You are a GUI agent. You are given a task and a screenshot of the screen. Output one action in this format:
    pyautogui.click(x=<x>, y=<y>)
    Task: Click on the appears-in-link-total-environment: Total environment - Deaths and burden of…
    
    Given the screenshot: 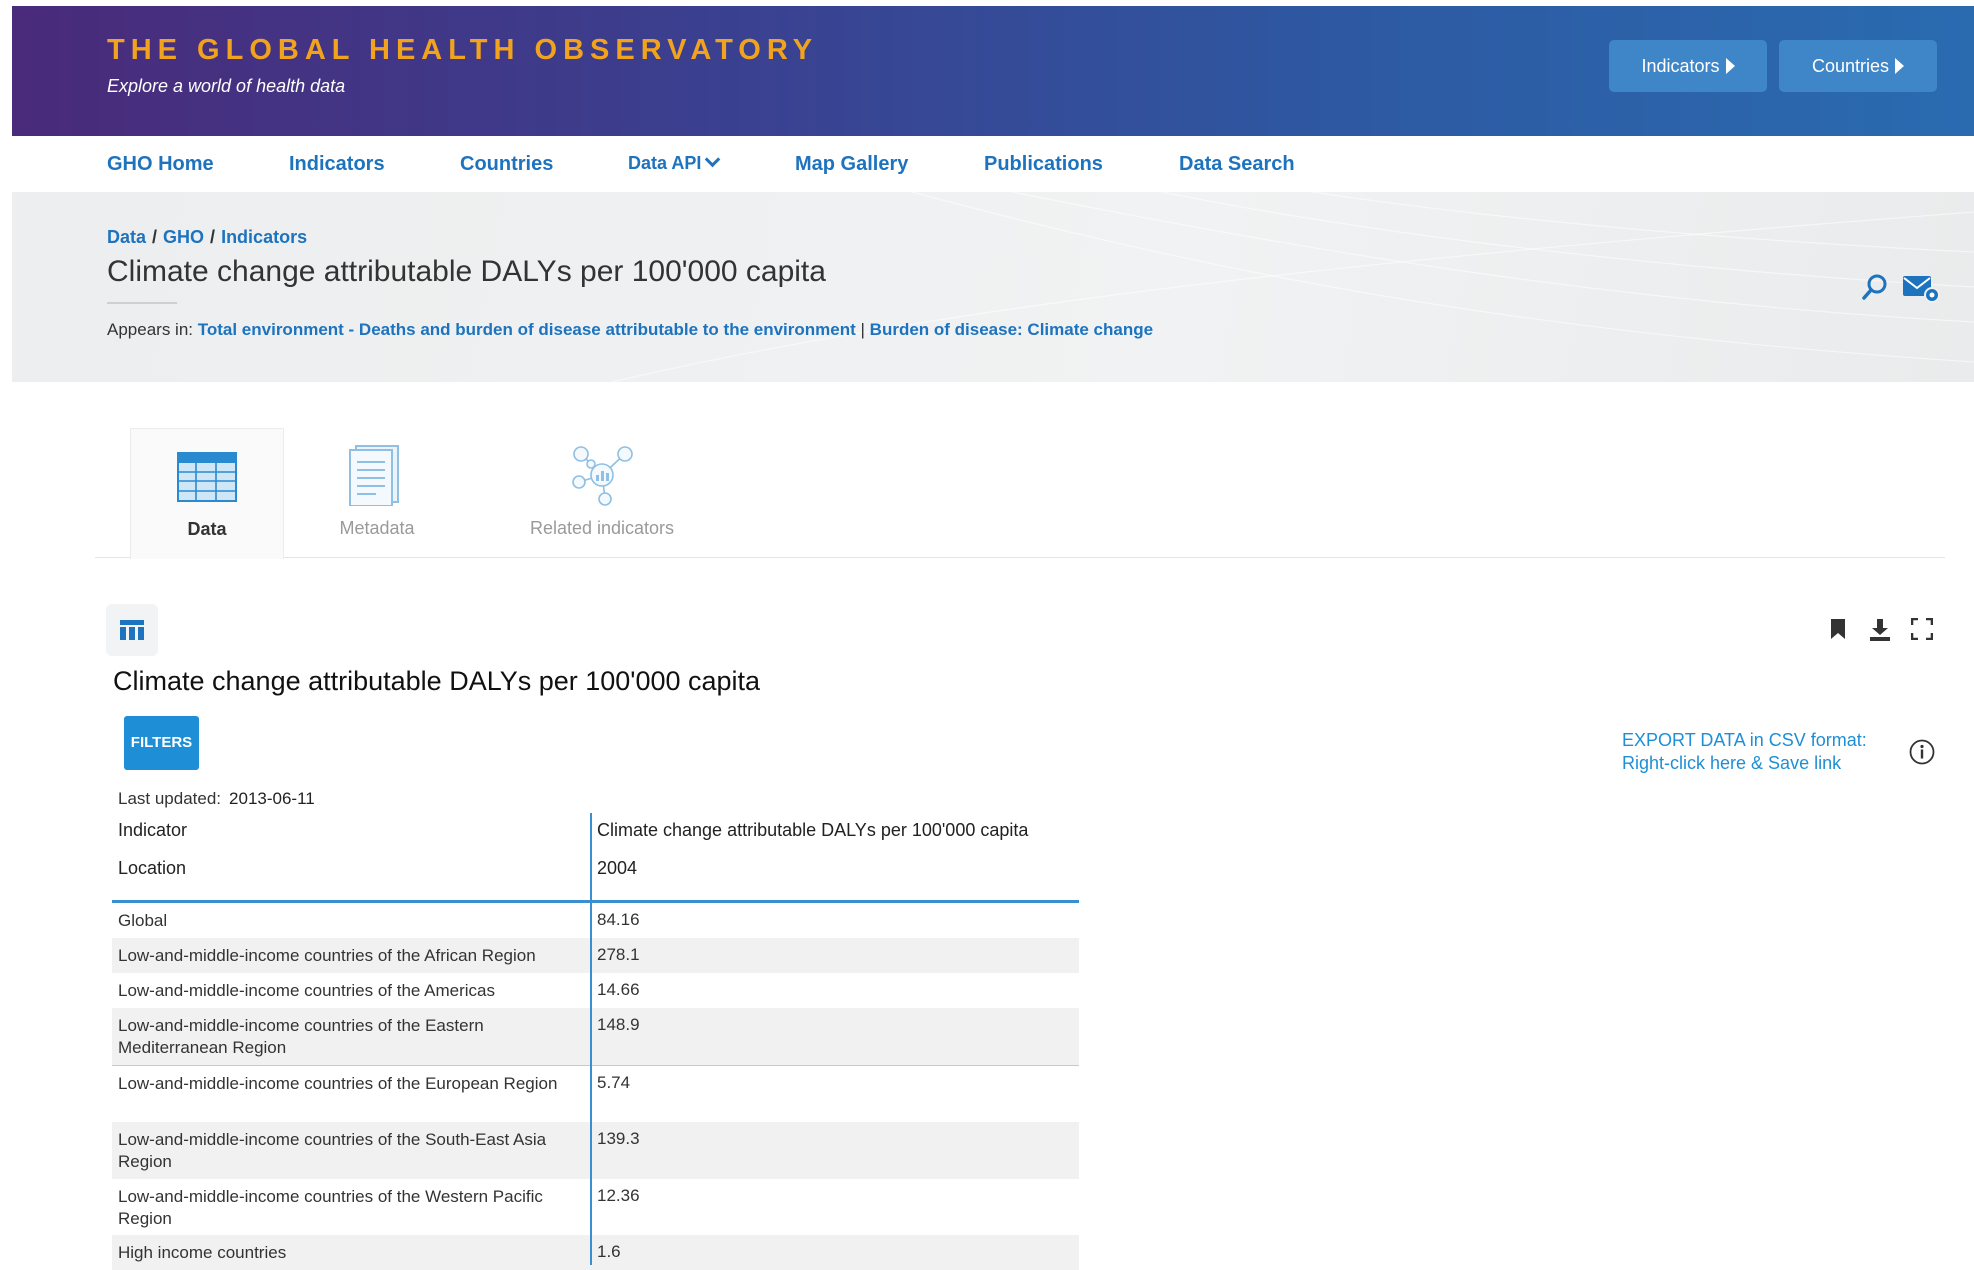 What is the action you would take?
    pyautogui.click(x=527, y=329)
    